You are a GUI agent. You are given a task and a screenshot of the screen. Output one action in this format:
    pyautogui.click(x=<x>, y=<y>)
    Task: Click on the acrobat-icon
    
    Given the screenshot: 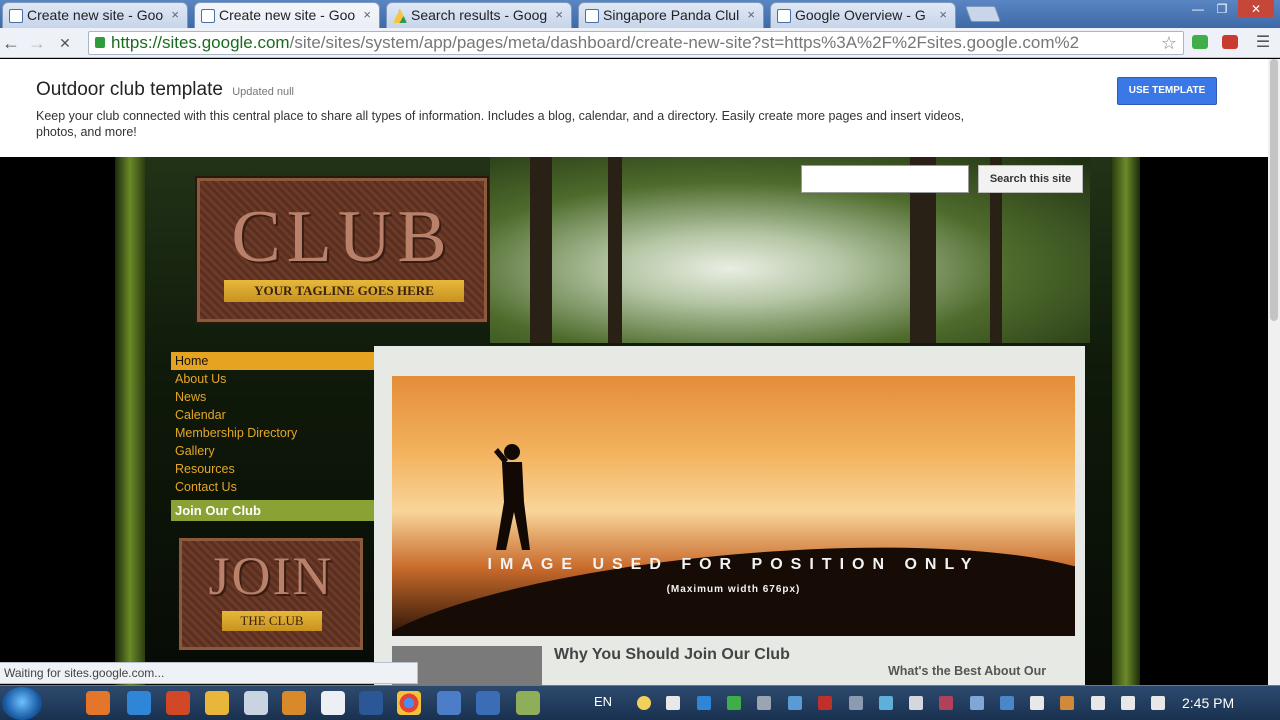 What is the action you would take?
    pyautogui.click(x=825, y=703)
    